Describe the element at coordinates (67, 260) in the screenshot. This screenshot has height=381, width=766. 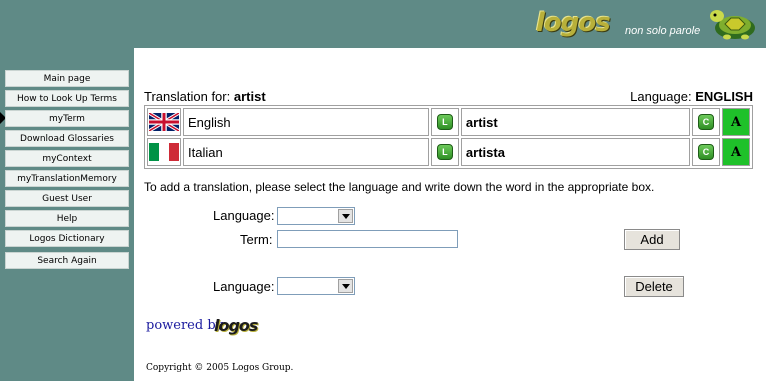
I see `sidebar-item-search-again: Search Again` at that location.